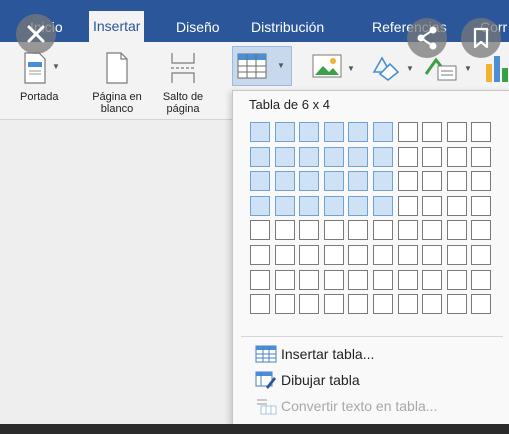 The height and width of the screenshot is (434, 509). What do you see at coordinates (327, 68) in the screenshot?
I see `picture-icon` at bounding box center [327, 68].